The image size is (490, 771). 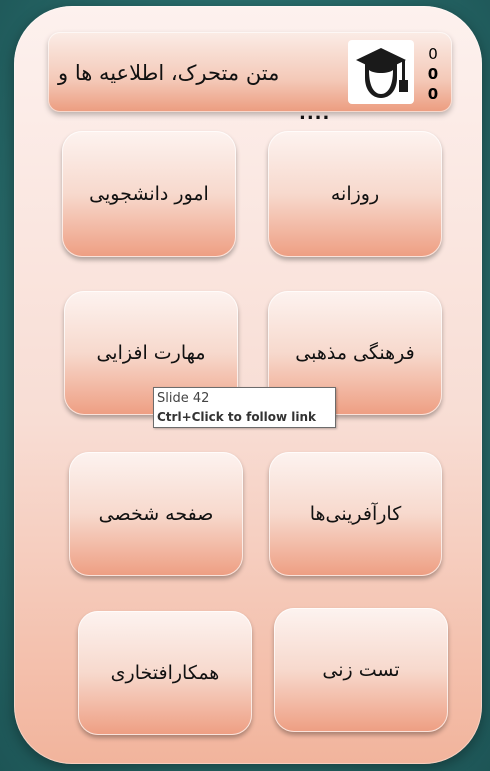 What do you see at coordinates (165, 673) in the screenshot?
I see `tile-honorary-cooperation: همکارافتخاری` at bounding box center [165, 673].